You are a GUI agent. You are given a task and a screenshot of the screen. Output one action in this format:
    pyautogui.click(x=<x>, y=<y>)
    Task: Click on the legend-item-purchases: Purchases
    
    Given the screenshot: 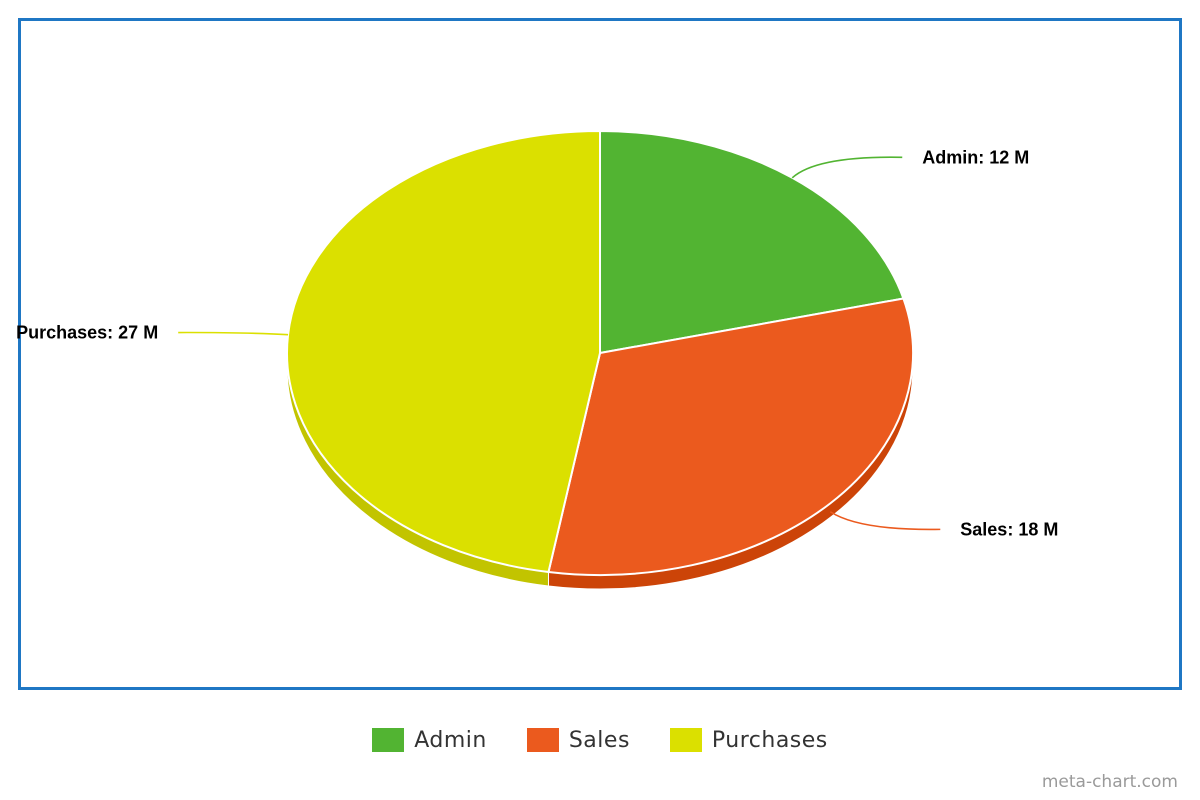 What is the action you would take?
    pyautogui.click(x=748, y=740)
    